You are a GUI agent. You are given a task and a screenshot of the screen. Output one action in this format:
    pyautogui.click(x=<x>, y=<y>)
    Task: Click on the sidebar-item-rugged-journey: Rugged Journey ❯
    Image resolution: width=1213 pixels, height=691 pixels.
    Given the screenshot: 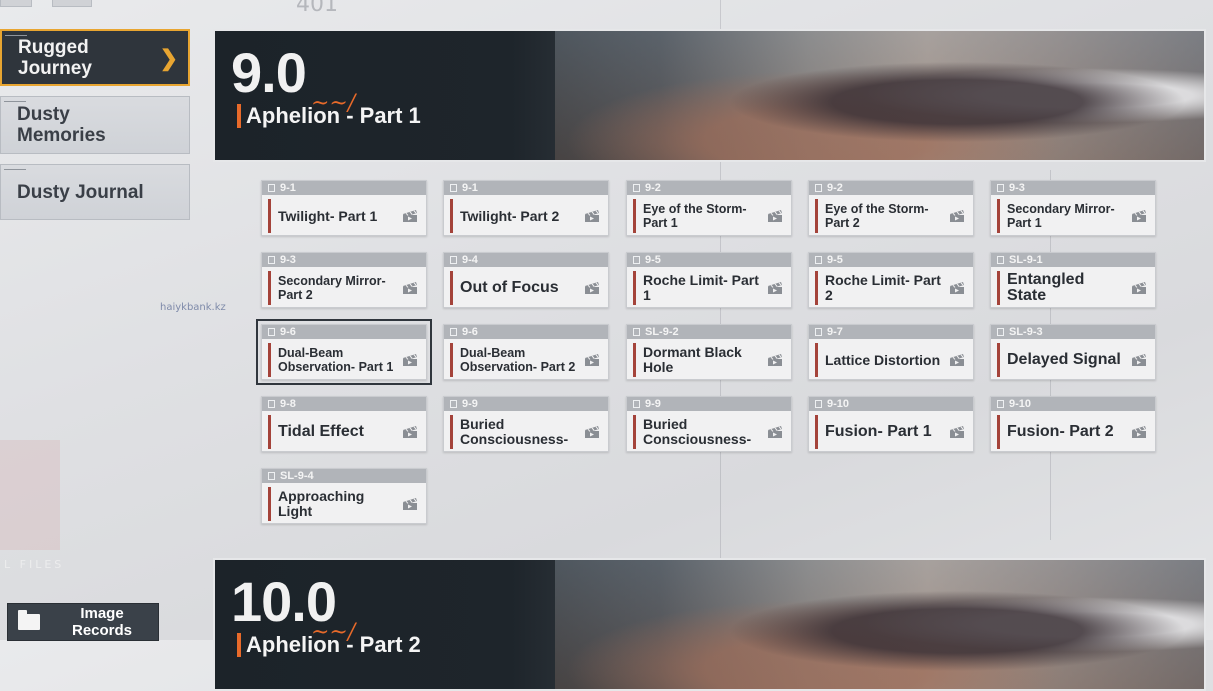 What is the action you would take?
    pyautogui.click(x=95, y=57)
    